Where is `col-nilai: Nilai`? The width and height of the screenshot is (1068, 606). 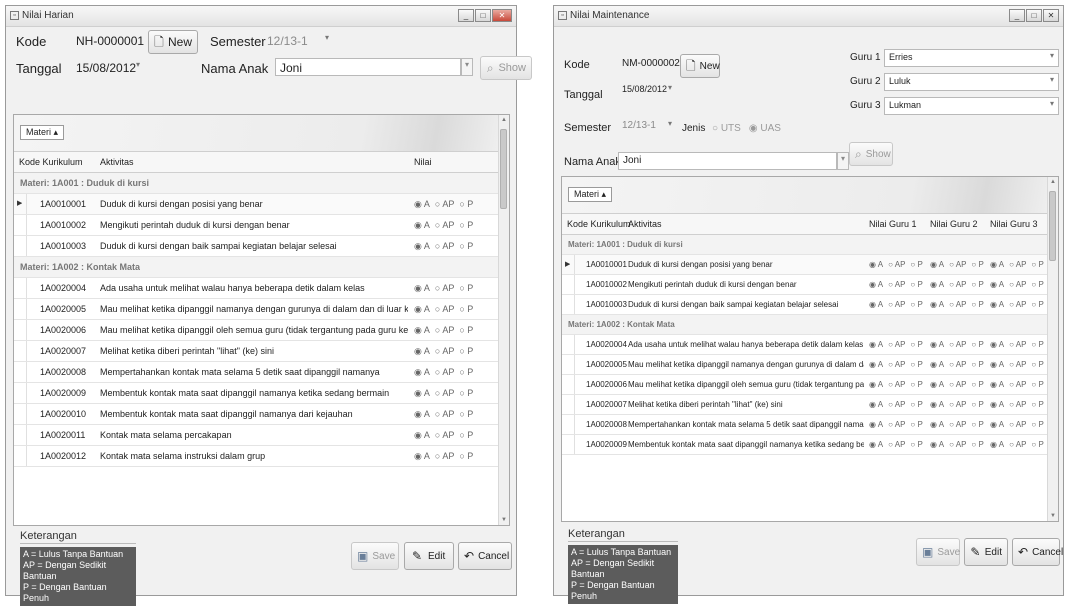
col-nilai: Nilai is located at coordinates (423, 162).